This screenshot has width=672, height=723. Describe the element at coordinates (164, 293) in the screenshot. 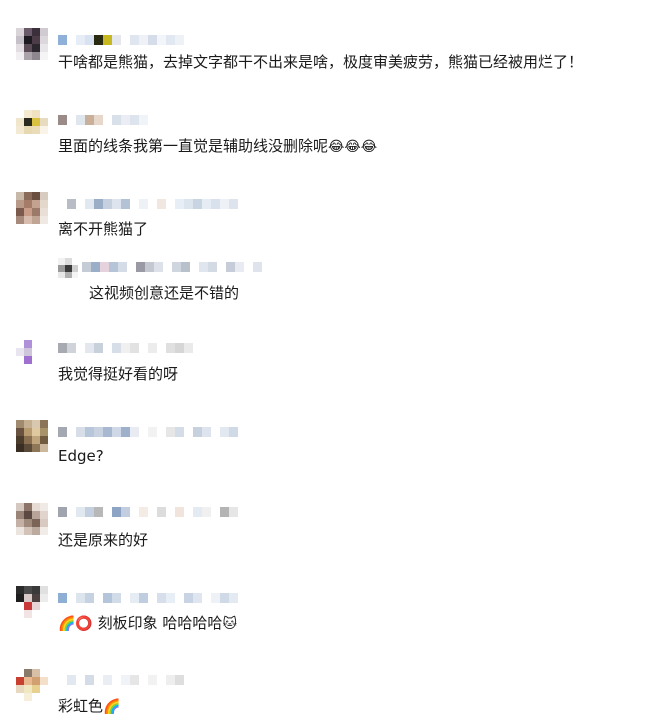

I see `reply-text: 这视频创意还是不错的` at that location.